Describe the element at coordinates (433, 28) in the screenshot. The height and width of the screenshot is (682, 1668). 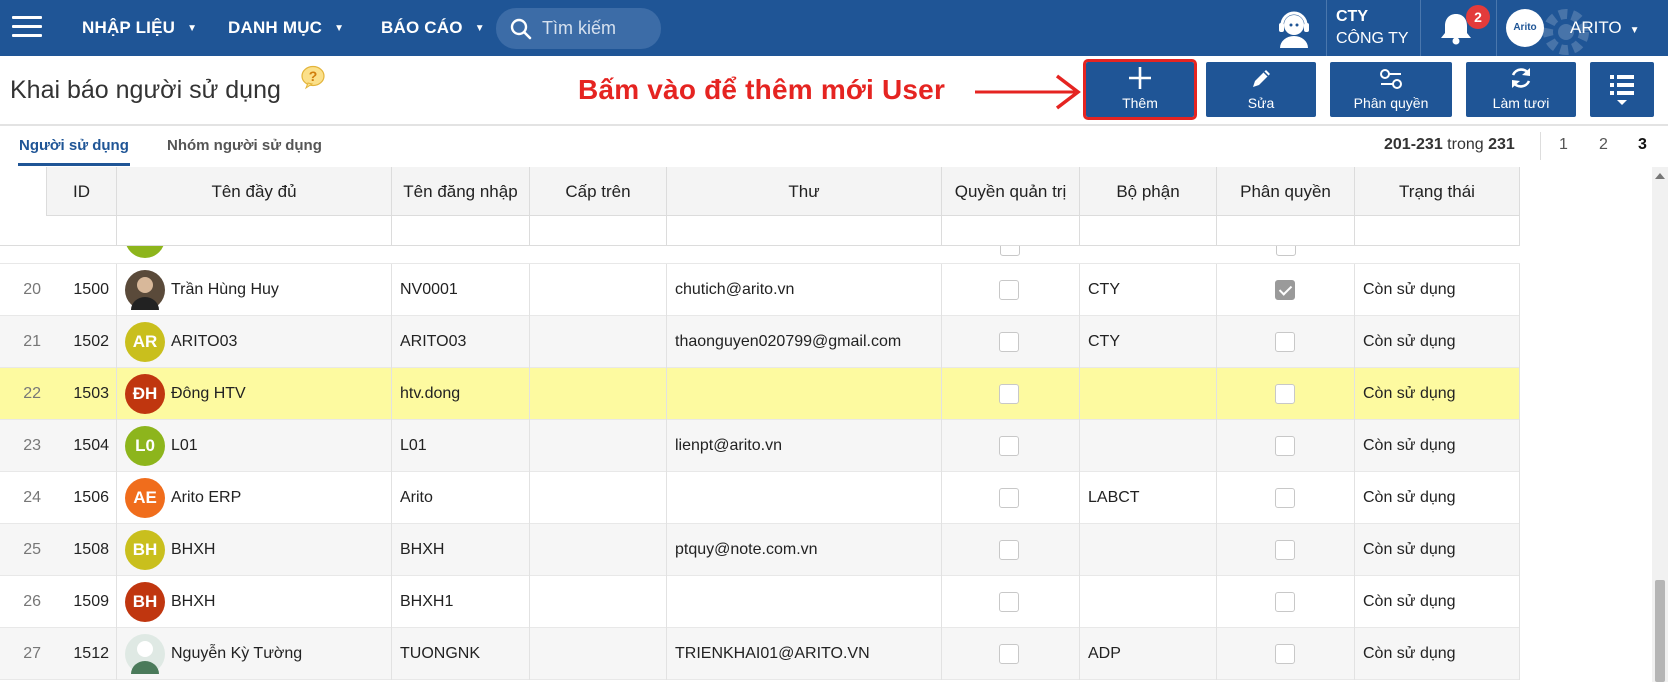
I see `menu-bao-cao: BÁO CÁO ▼` at that location.